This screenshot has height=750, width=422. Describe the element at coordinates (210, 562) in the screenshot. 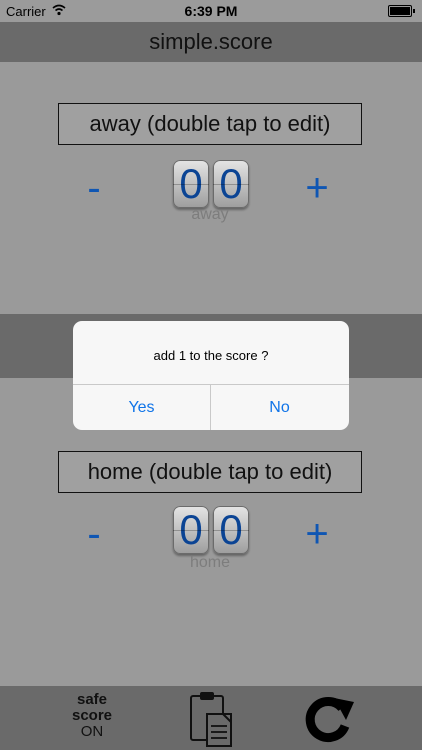

I see `home-score-caption: home` at that location.